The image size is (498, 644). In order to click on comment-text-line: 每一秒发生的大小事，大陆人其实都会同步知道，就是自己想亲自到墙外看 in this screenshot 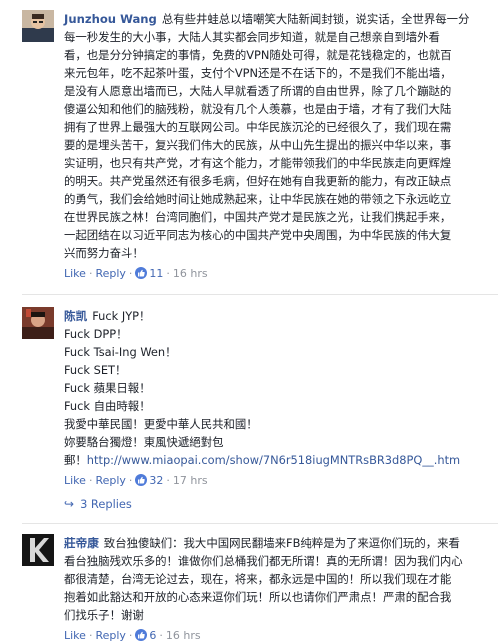, I will do `click(252, 37)`.